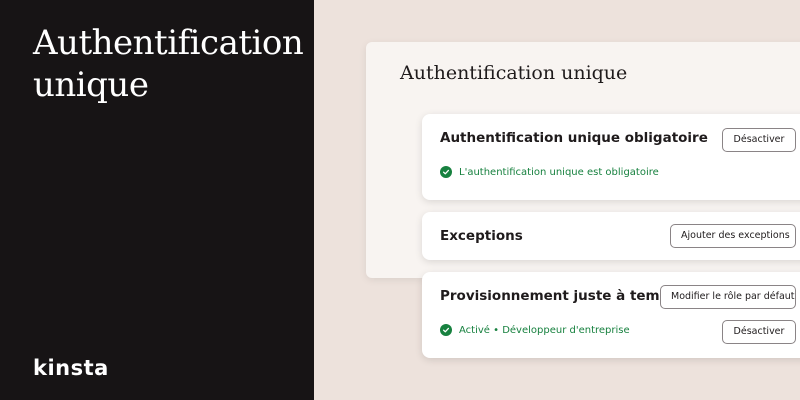  Describe the element at coordinates (481, 236) in the screenshot. I see `card-title: Exceptions` at that location.